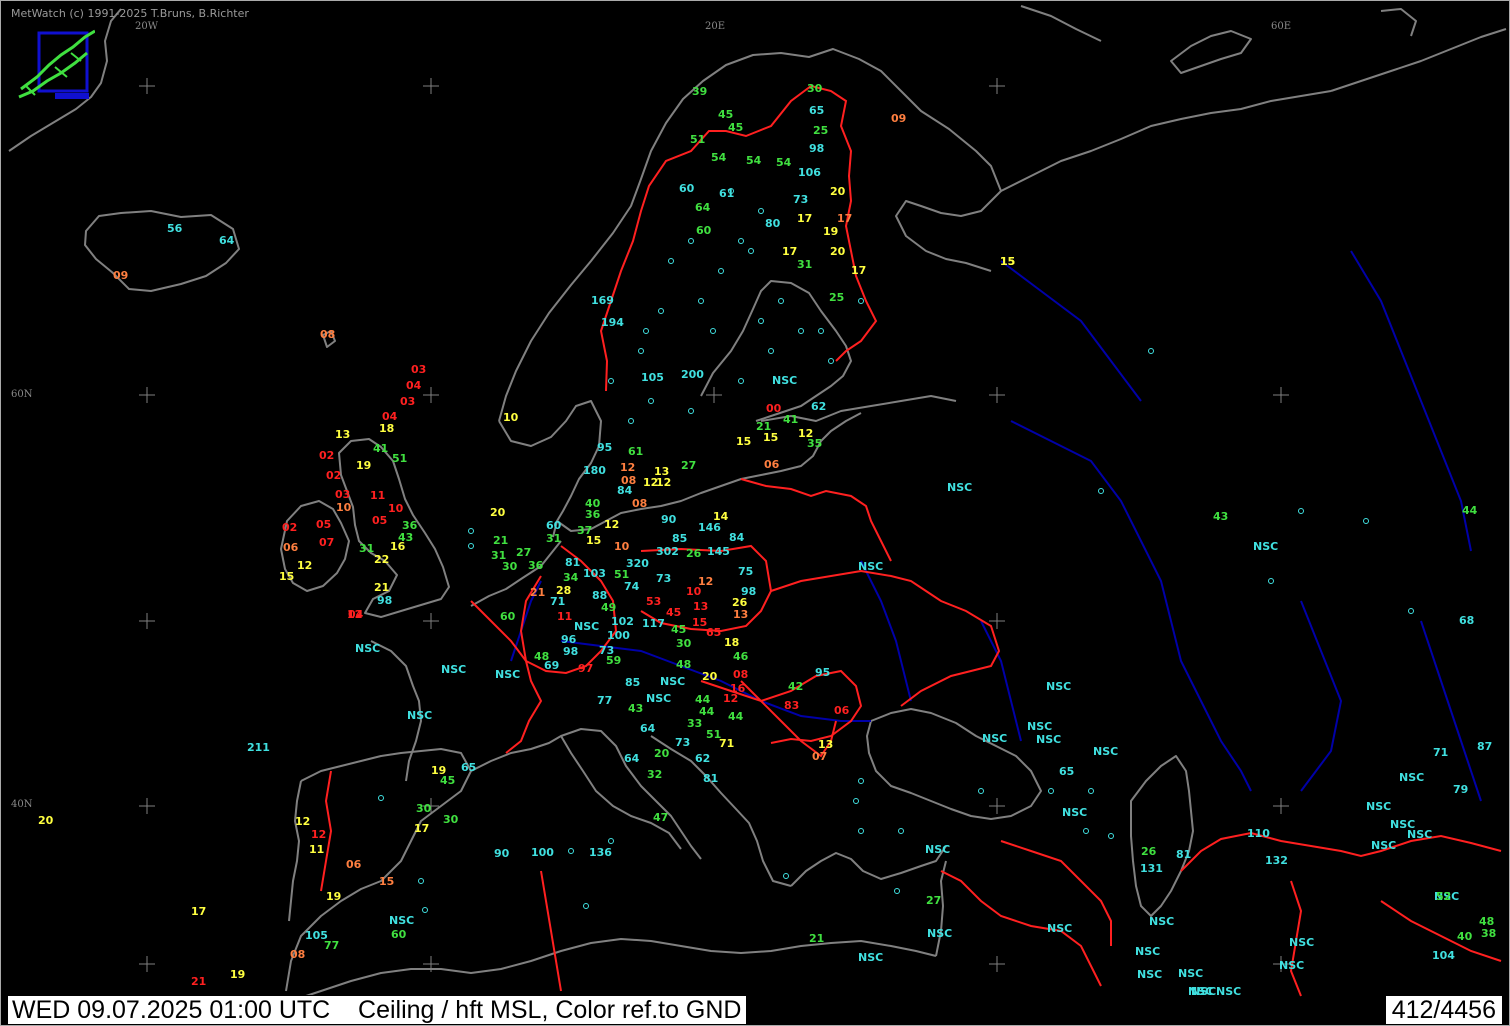 The height and width of the screenshot is (1026, 1510). What do you see at coordinates (614, 660) in the screenshot?
I see `ceiling-observation-label: 59` at bounding box center [614, 660].